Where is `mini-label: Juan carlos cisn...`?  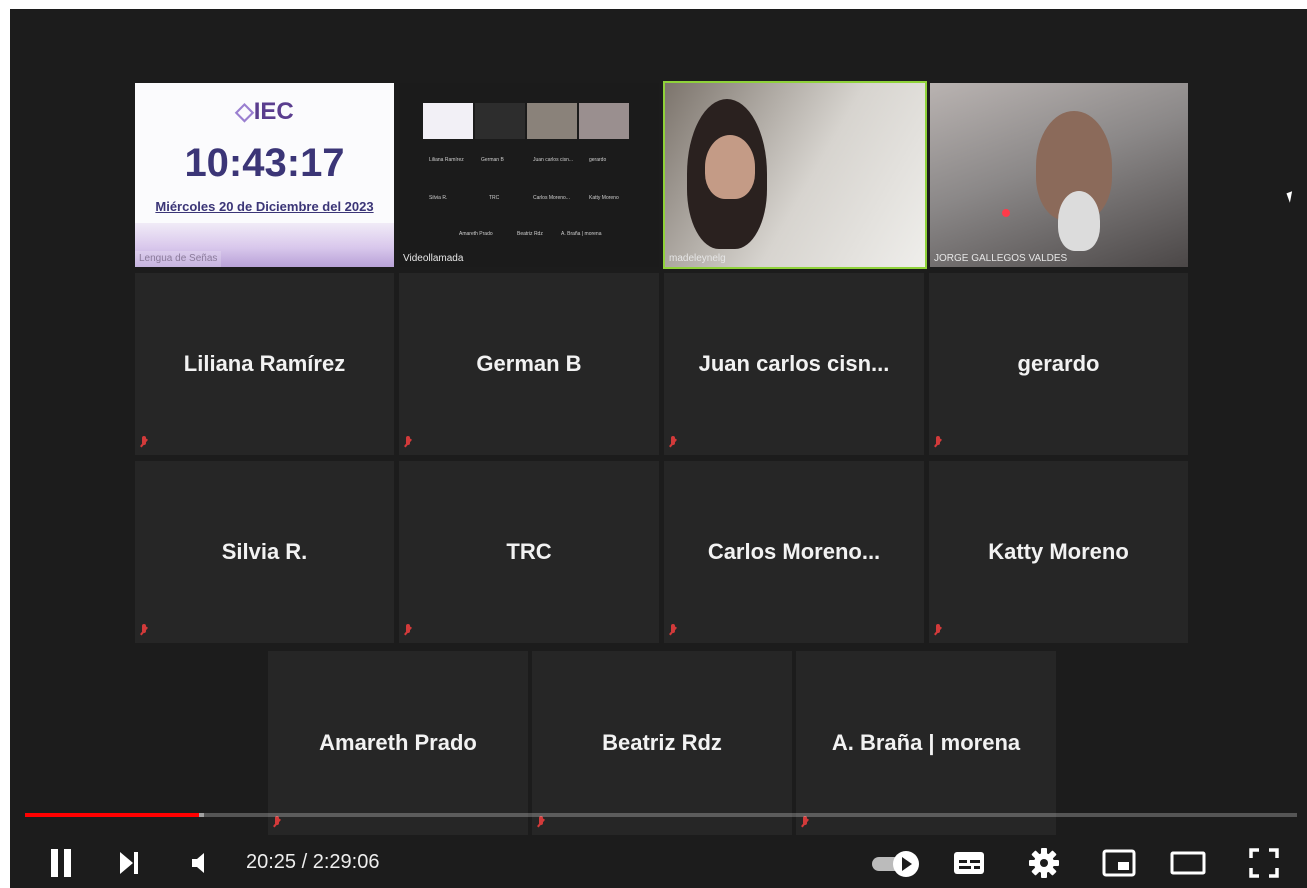
mini-label: Juan carlos cisn... is located at coordinates (553, 160).